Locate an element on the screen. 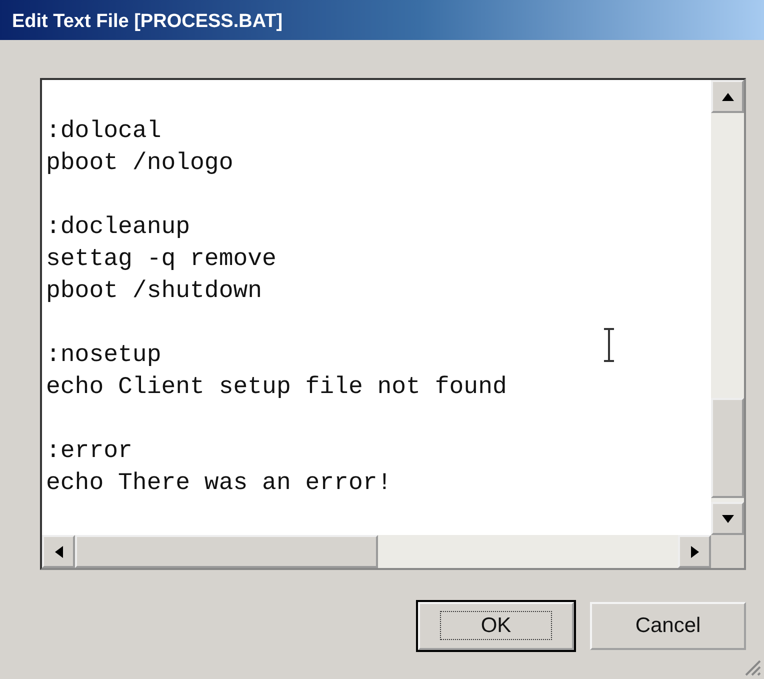 The width and height of the screenshot is (764, 679). code-line: pboot /shutdown is located at coordinates (154, 292).